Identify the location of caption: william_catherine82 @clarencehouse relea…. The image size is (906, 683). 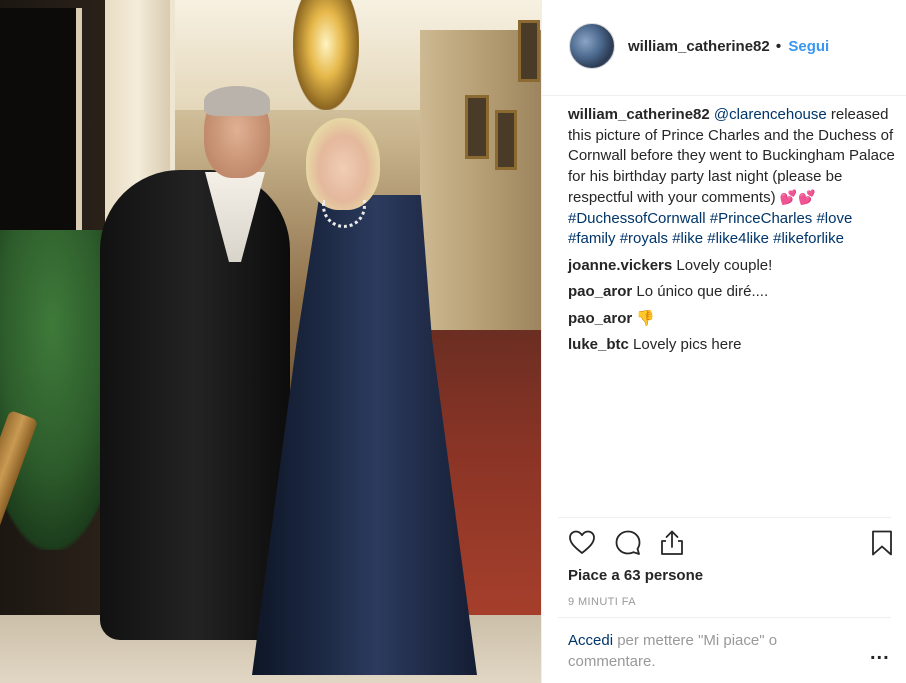
(733, 177).